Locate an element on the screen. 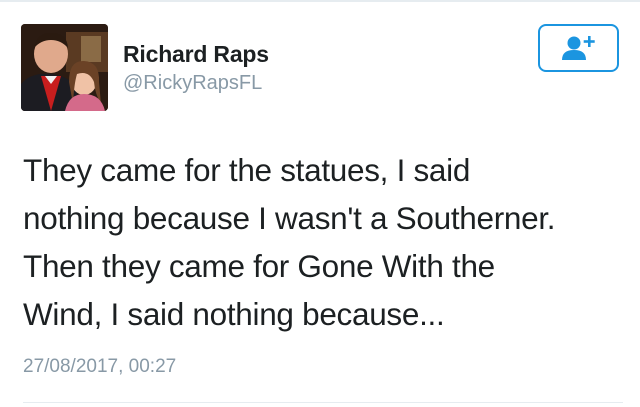 The image size is (640, 407). tweet-timestamp: 27/08/2017, 00:27 is located at coordinates (99, 367).